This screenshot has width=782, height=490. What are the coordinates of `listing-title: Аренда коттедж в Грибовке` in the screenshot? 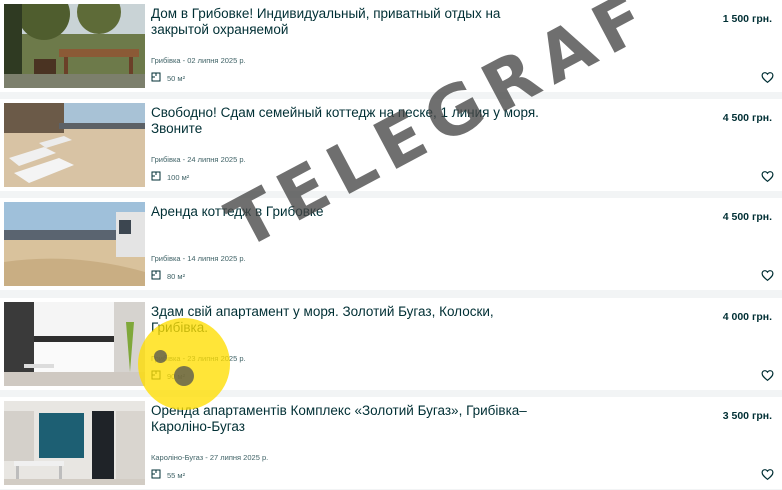 It's located at (351, 212).